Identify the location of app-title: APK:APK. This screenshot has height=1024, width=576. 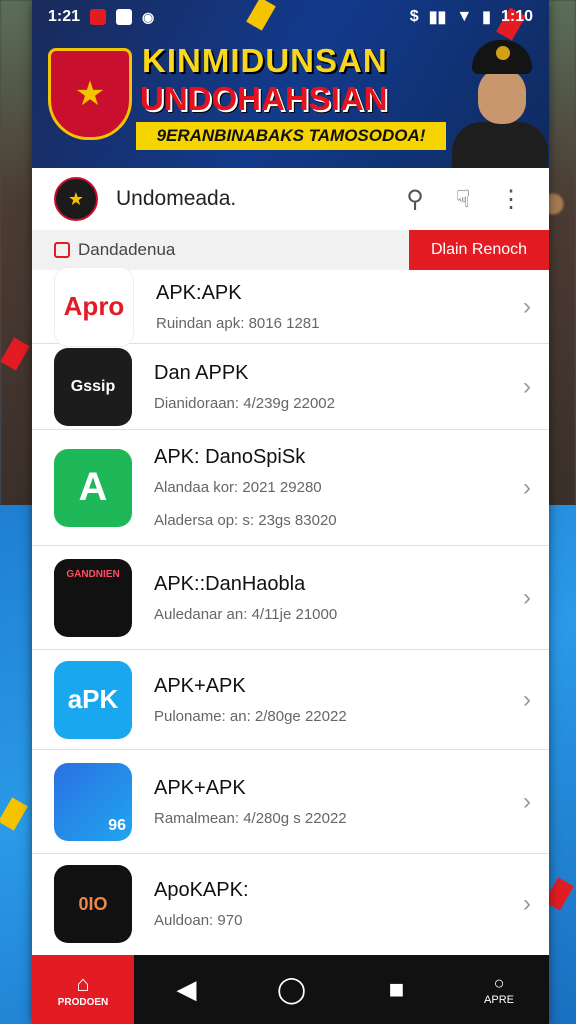
(199, 292).